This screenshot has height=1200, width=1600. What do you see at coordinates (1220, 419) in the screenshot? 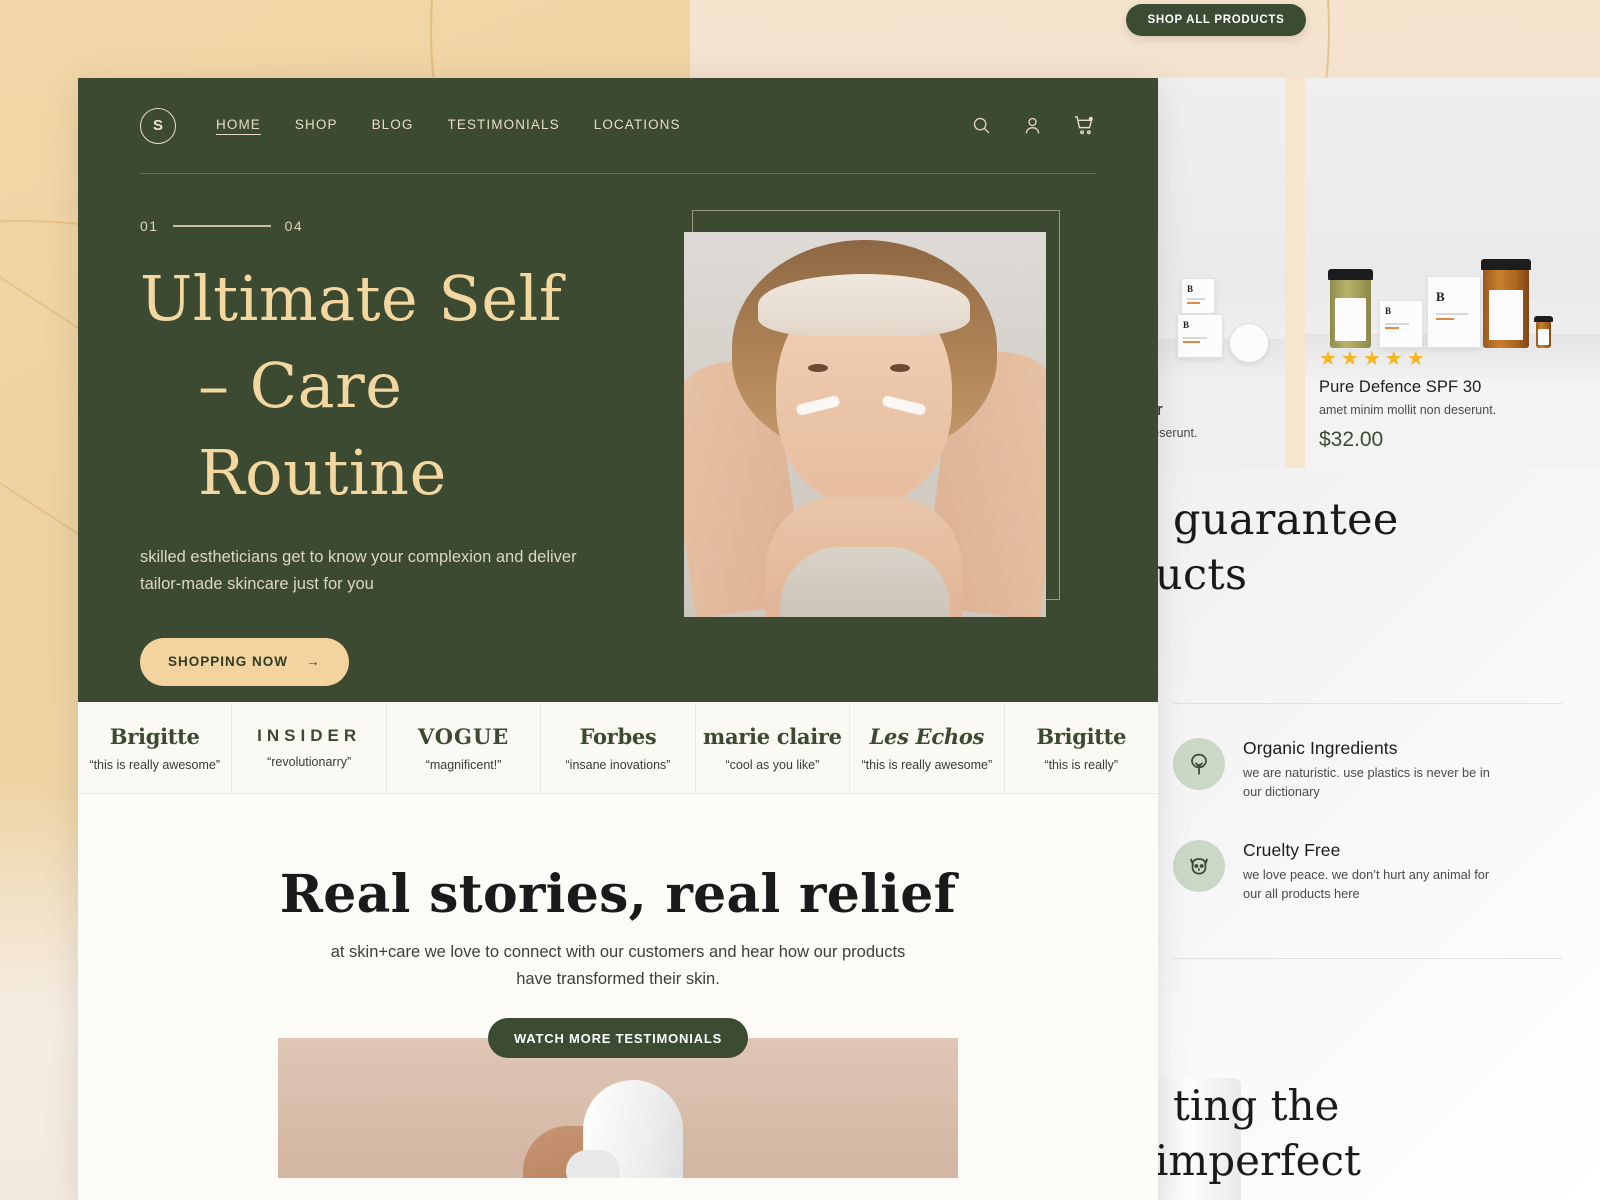
I see `product-info-refiner: efiner non deserunt.` at bounding box center [1220, 419].